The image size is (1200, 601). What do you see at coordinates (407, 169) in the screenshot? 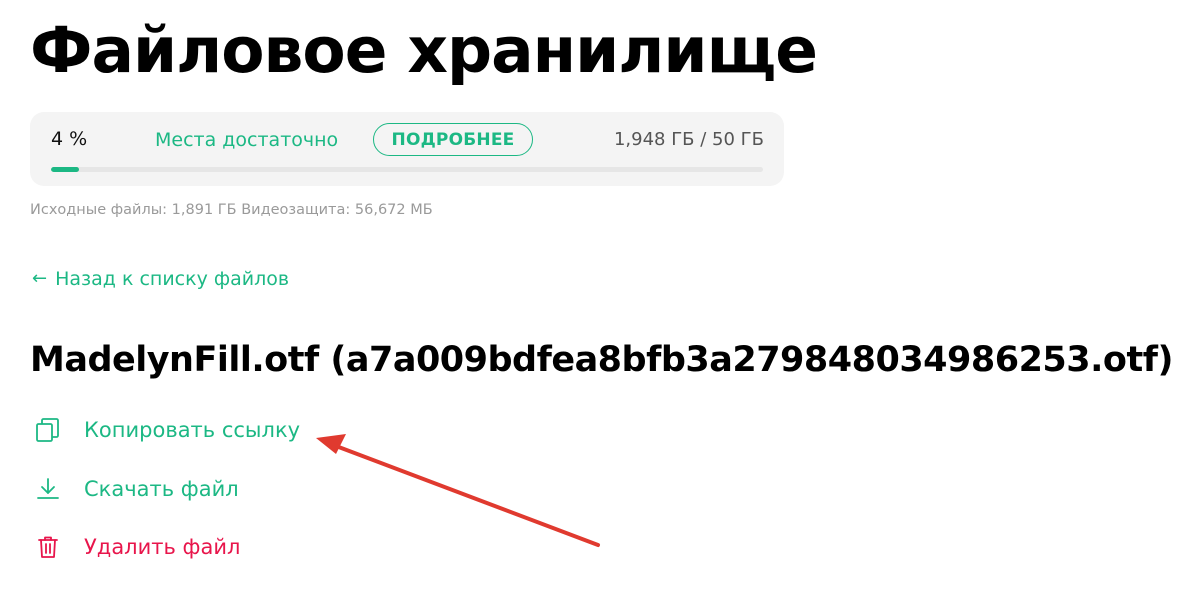
I see `storage-progress-bar` at bounding box center [407, 169].